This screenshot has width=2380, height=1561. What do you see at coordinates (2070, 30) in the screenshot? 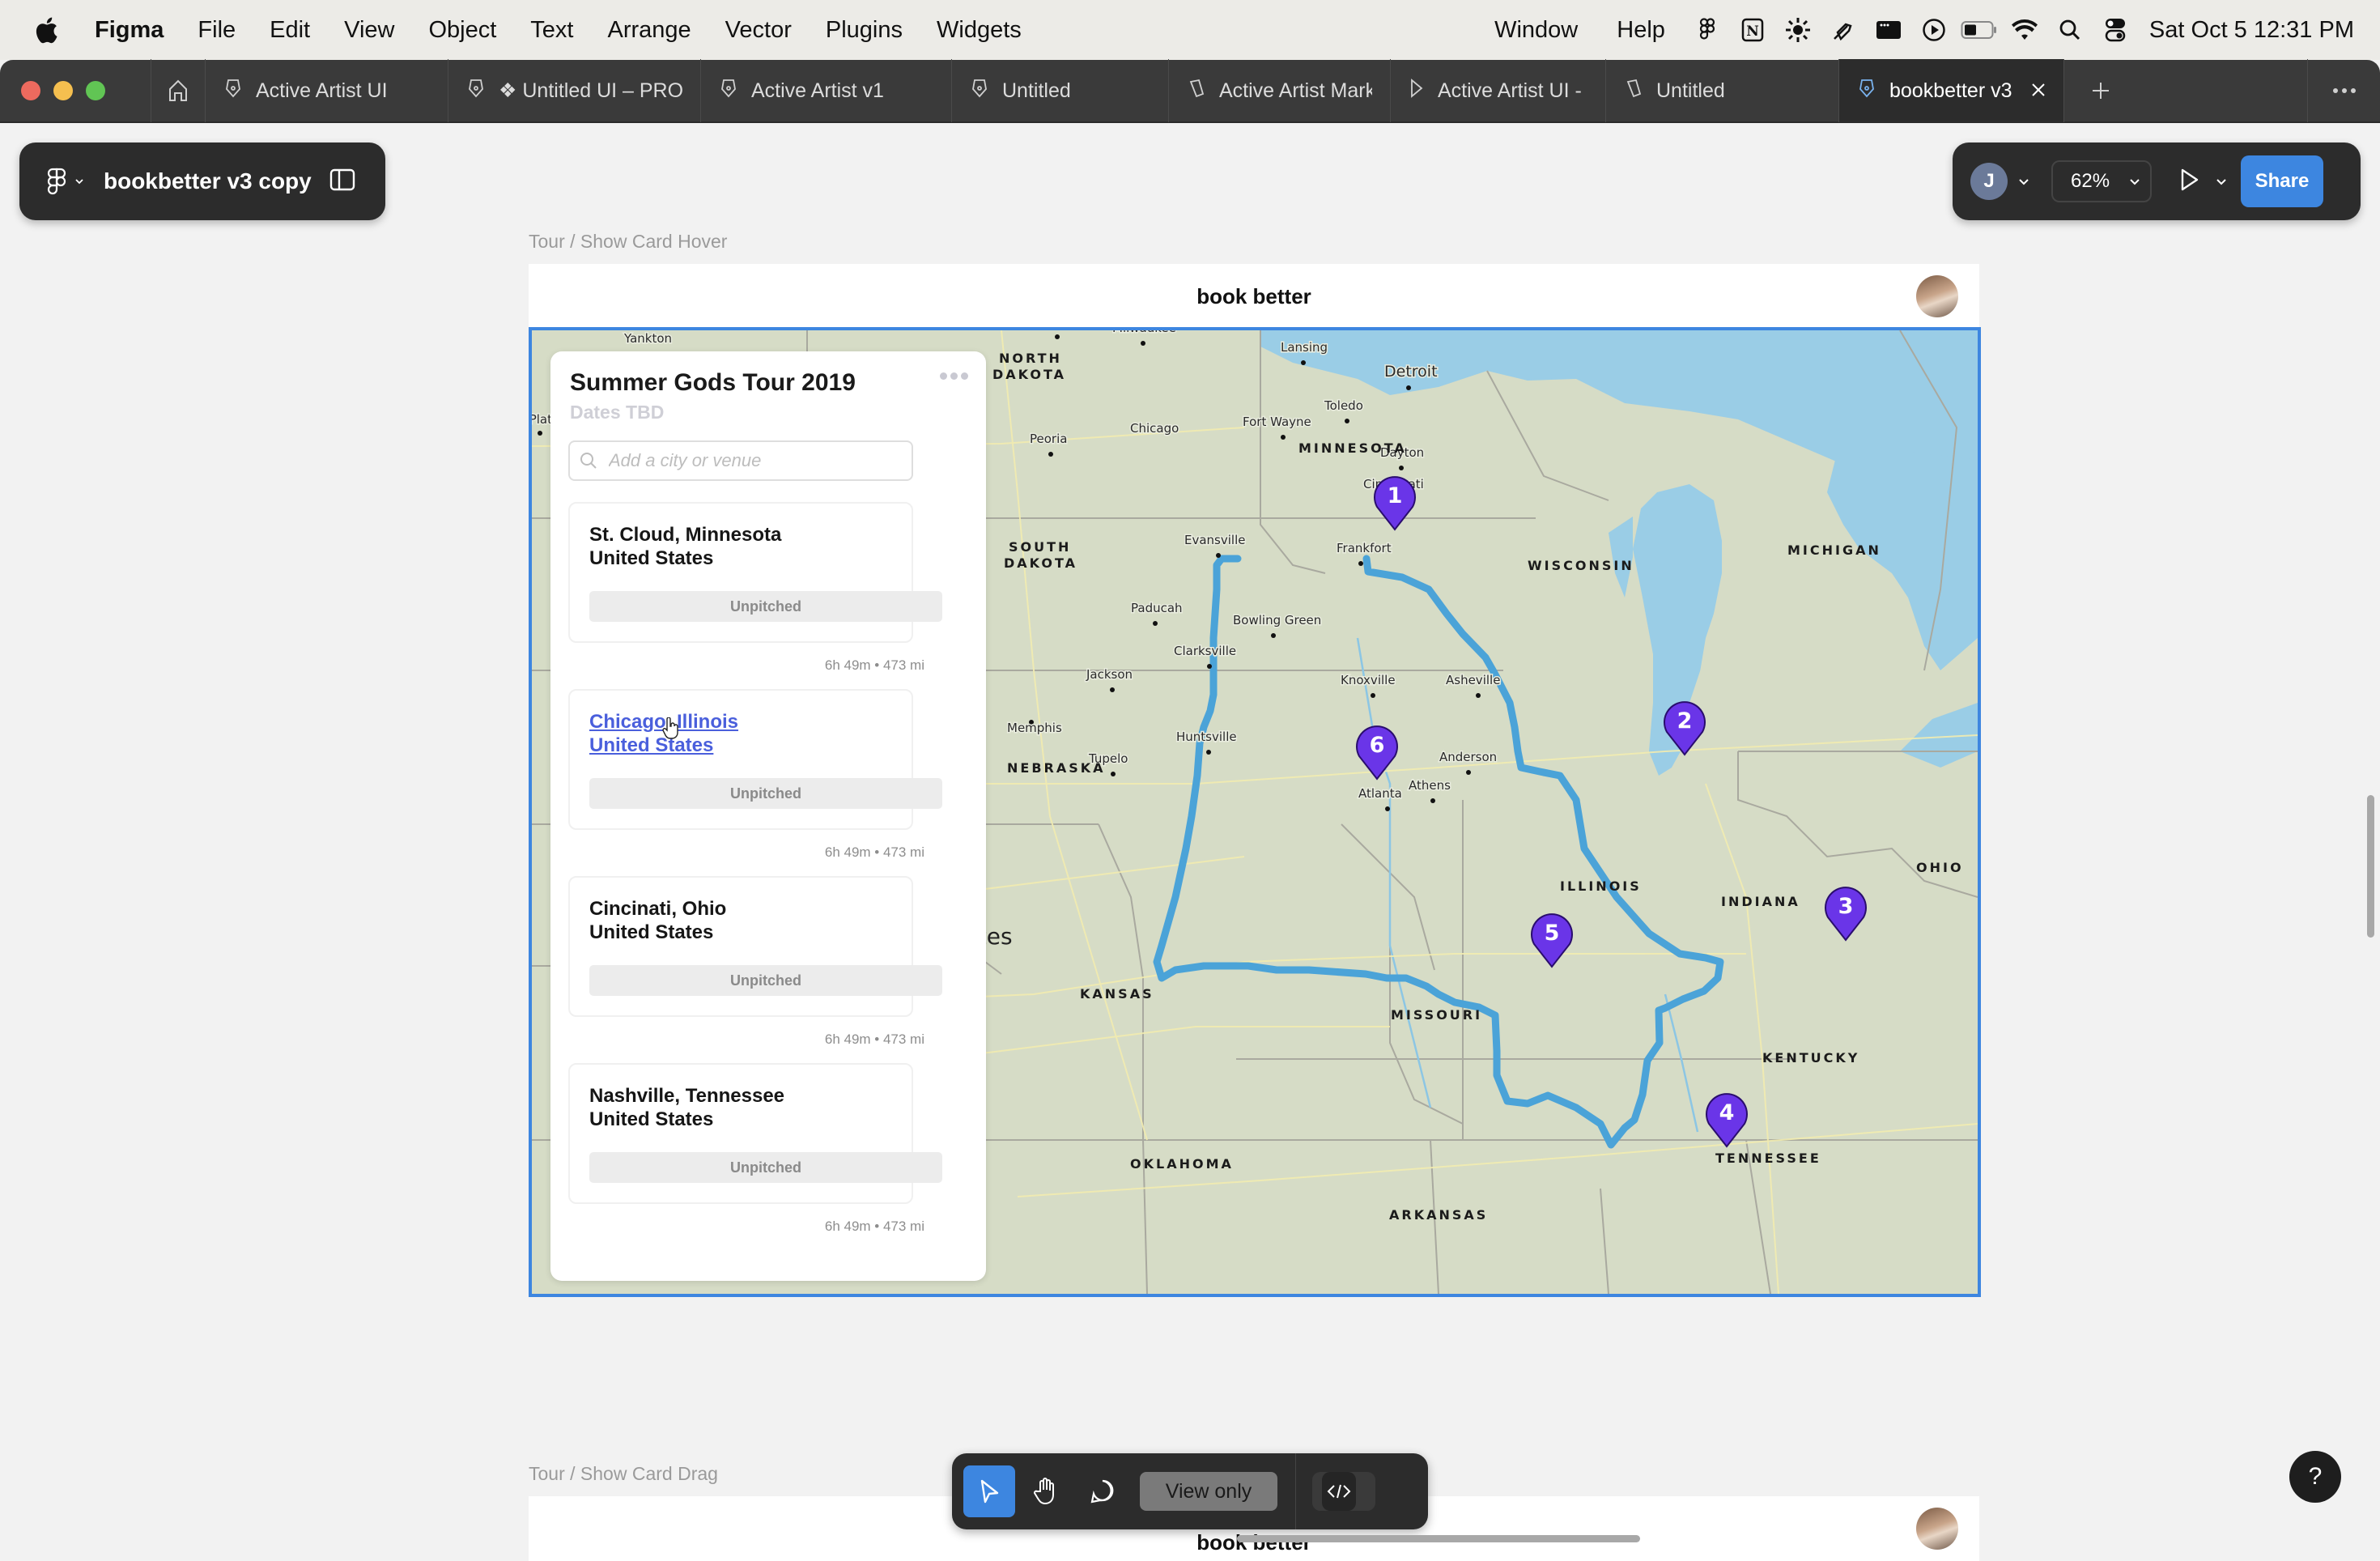
I see `spotlight-search-icon` at bounding box center [2070, 30].